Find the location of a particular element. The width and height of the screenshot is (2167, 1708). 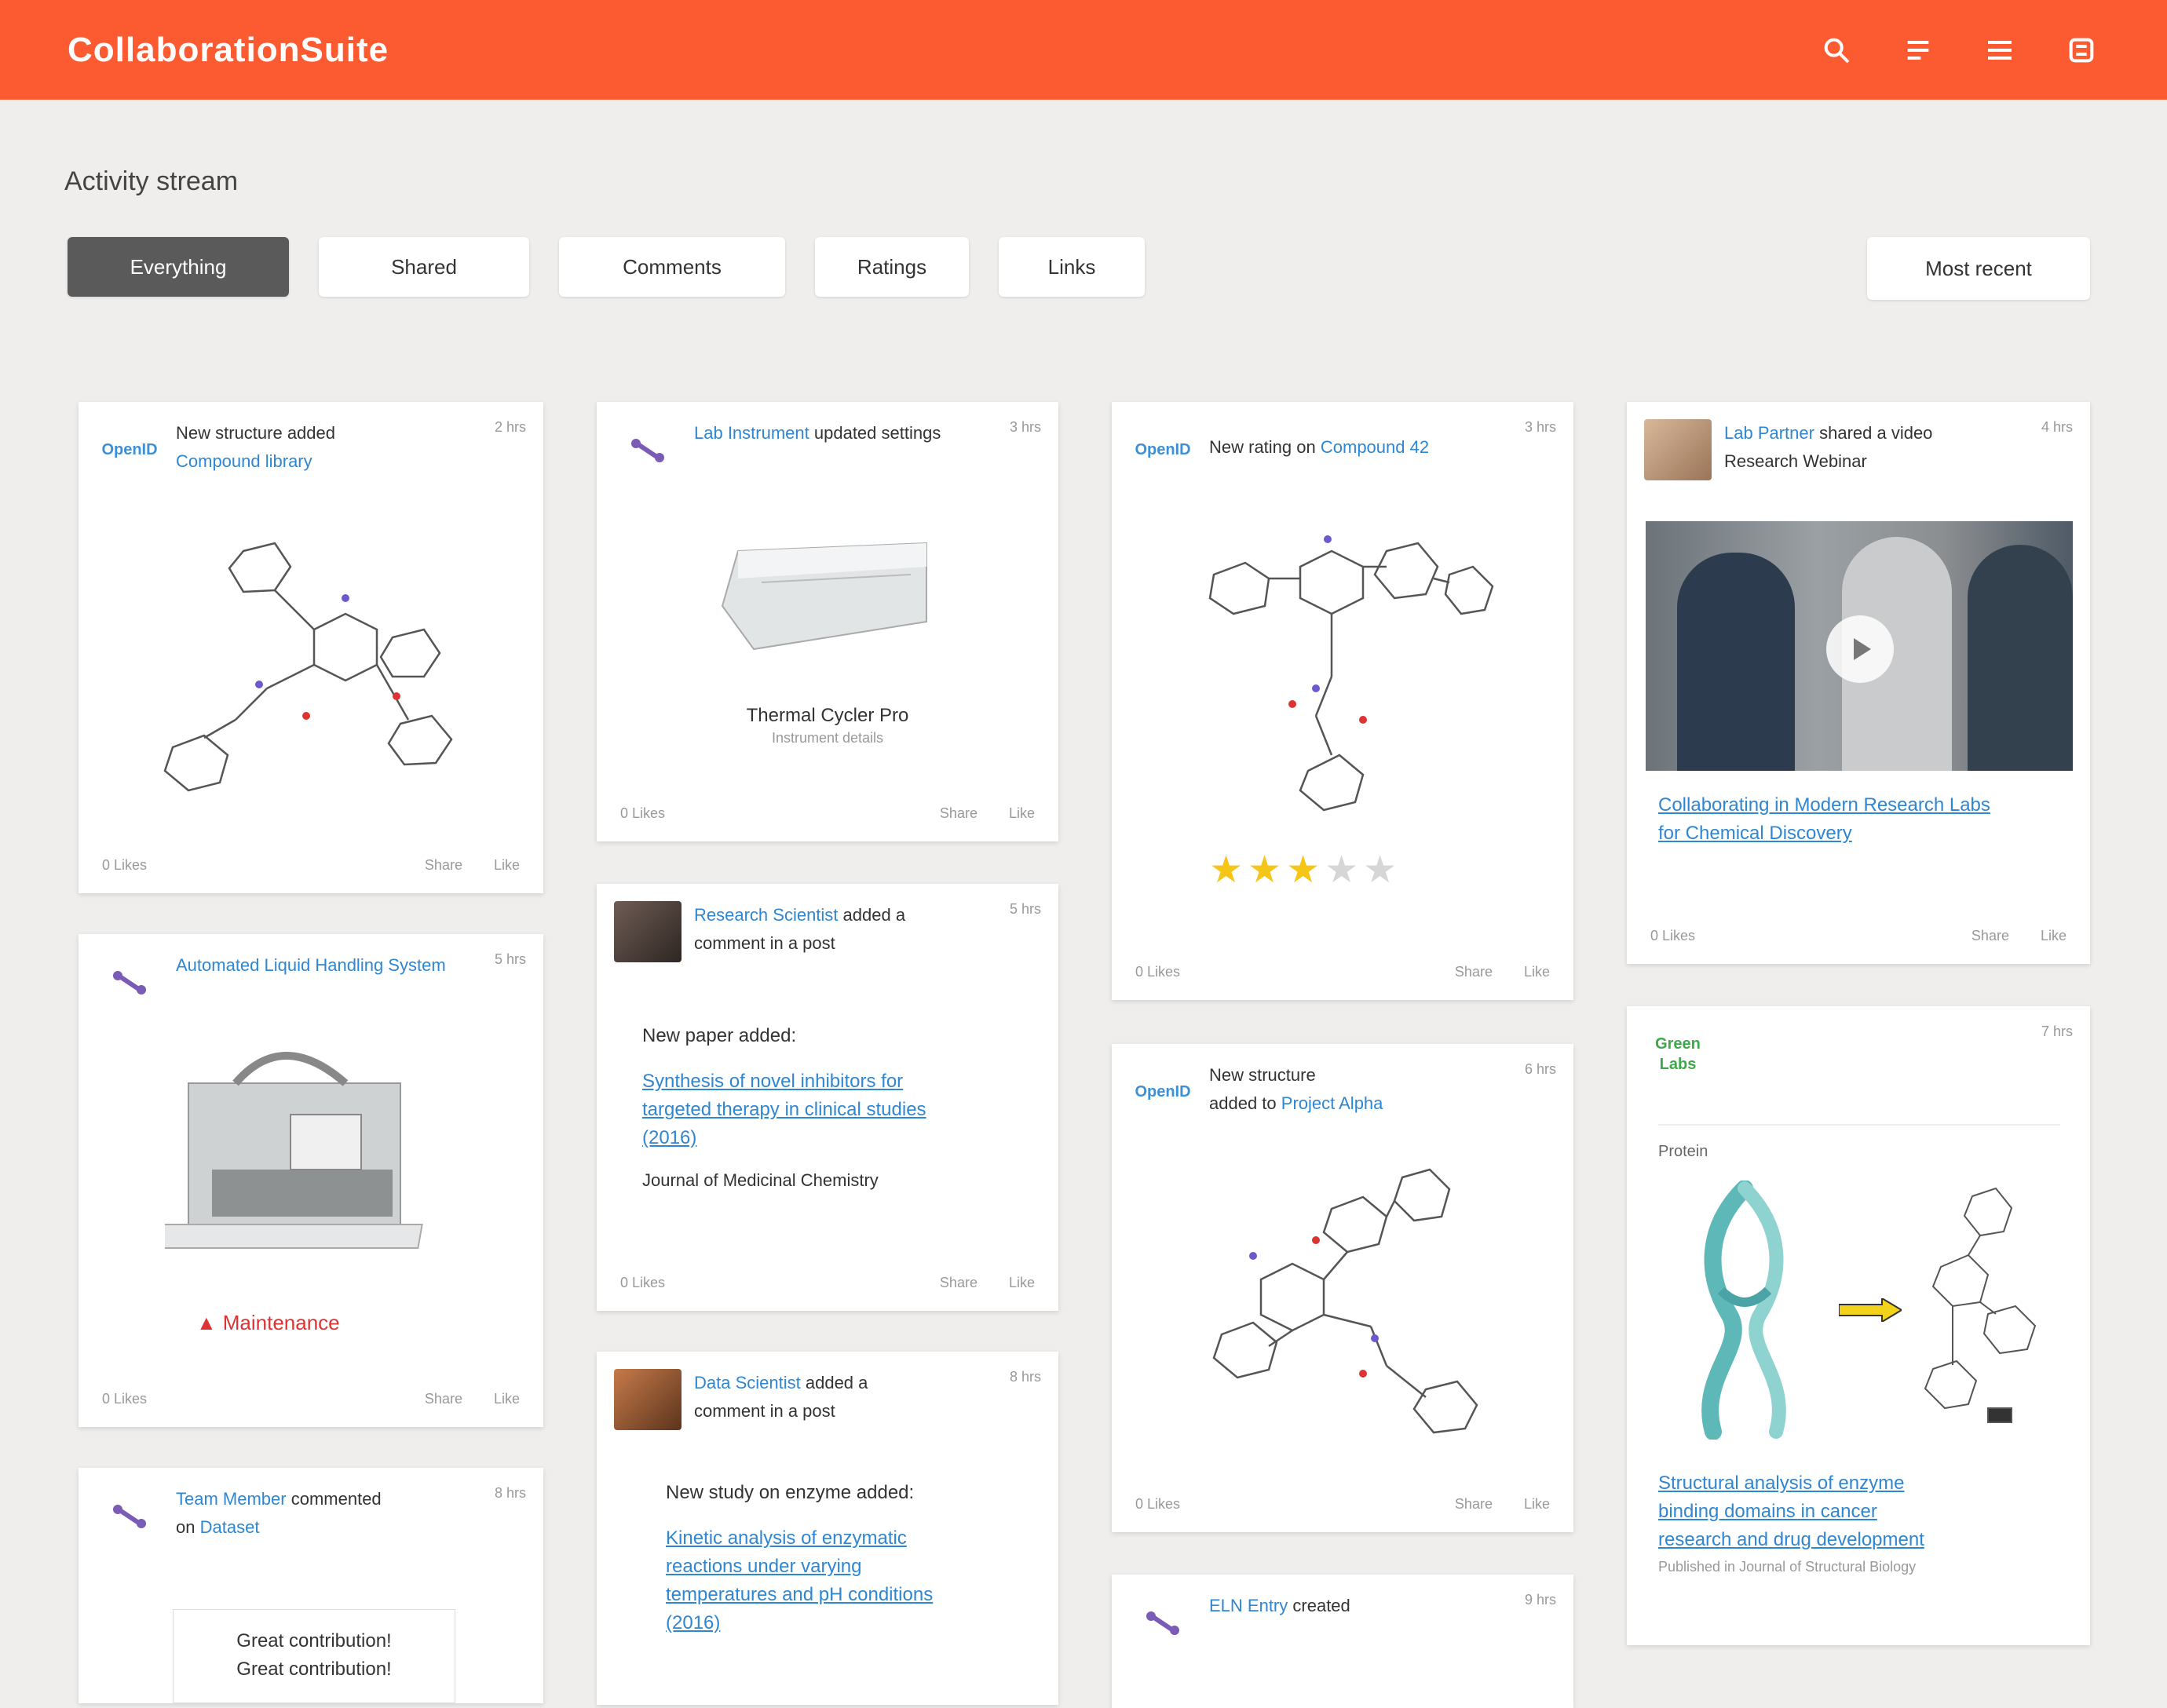

card-header: Green Labs 7 hrs is located at coordinates (1858, 1055).